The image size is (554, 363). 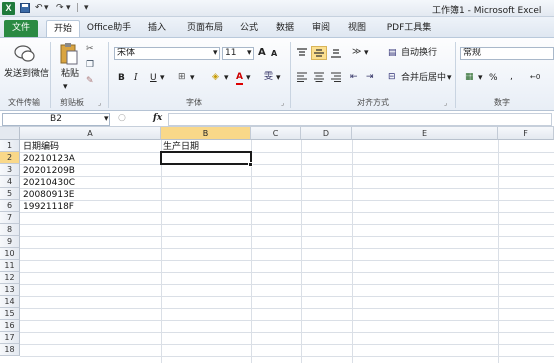 What do you see at coordinates (480, 78) in the screenshot?
I see `accounting-dropdown-icon: ▾` at bounding box center [480, 78].